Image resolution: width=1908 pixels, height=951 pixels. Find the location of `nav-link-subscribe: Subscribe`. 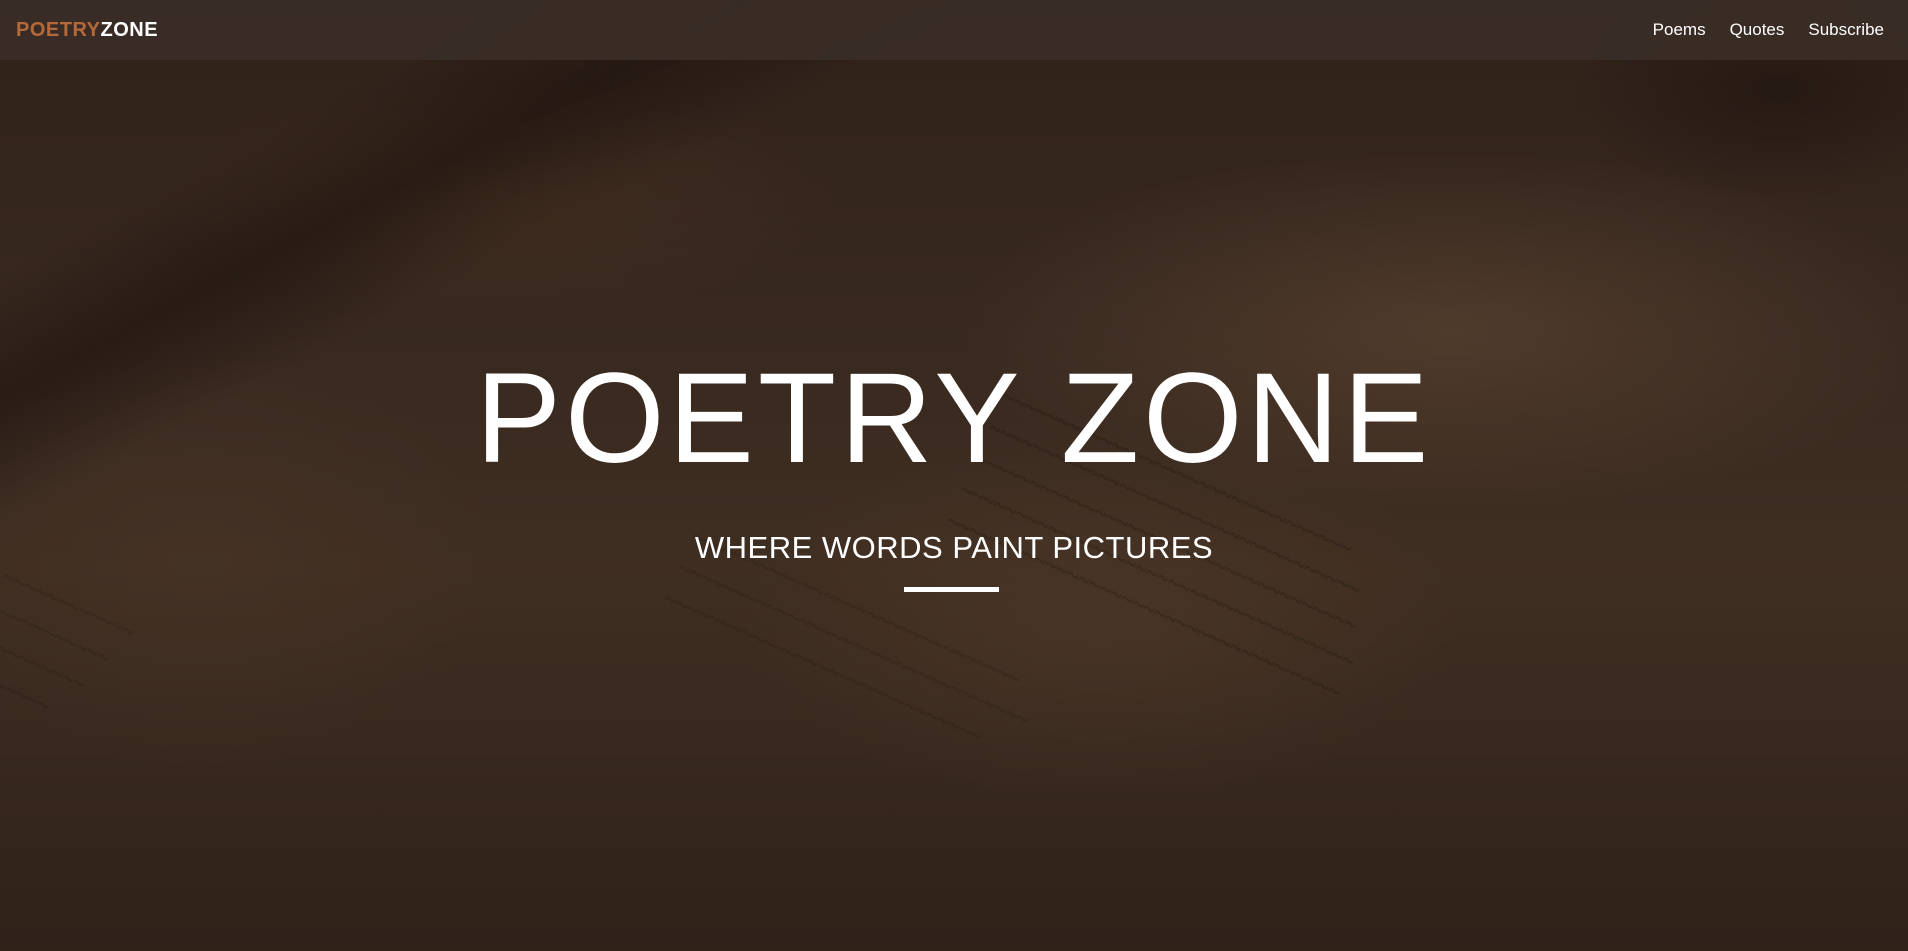

nav-link-subscribe: Subscribe is located at coordinates (1846, 30).